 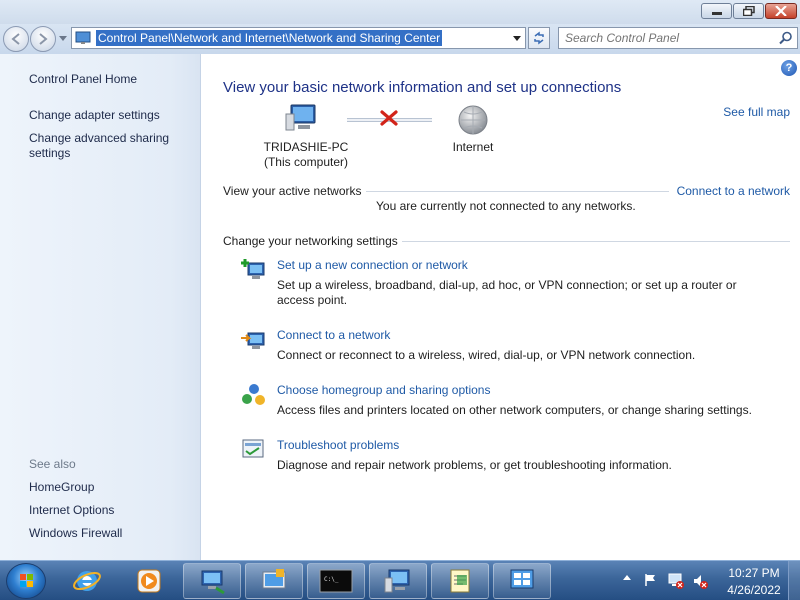 I want to click on close-icon, so click(x=781, y=11).